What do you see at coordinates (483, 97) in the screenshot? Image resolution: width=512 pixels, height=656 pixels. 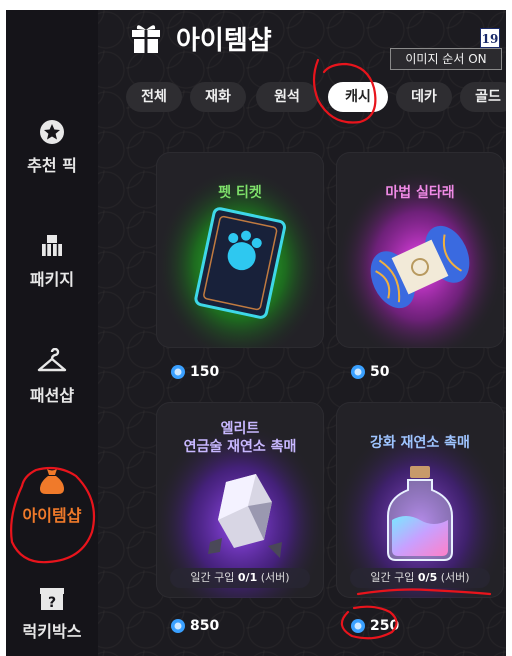 I see `tab-gold: 골드` at bounding box center [483, 97].